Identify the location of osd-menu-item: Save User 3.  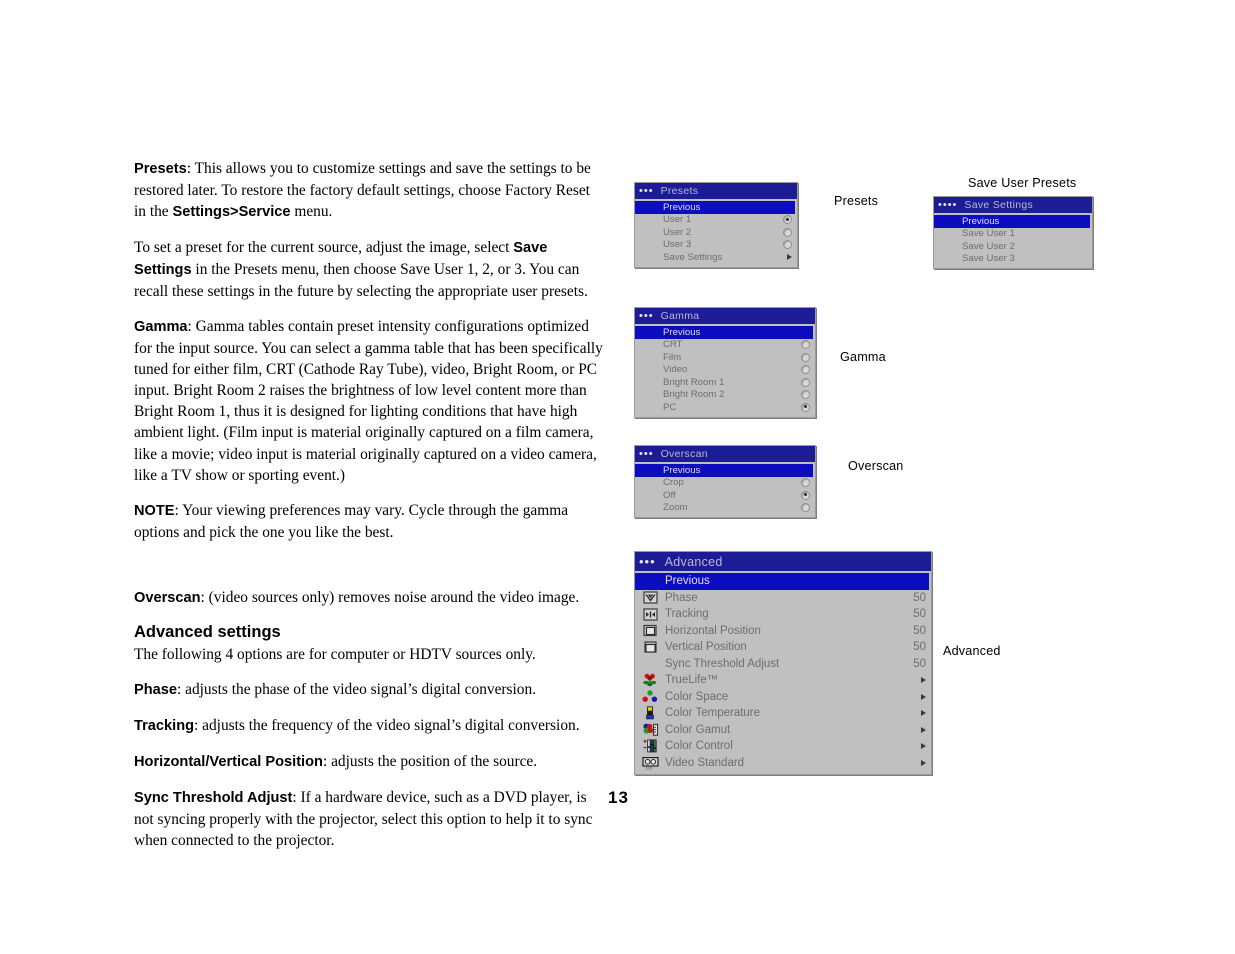
(1013, 259).